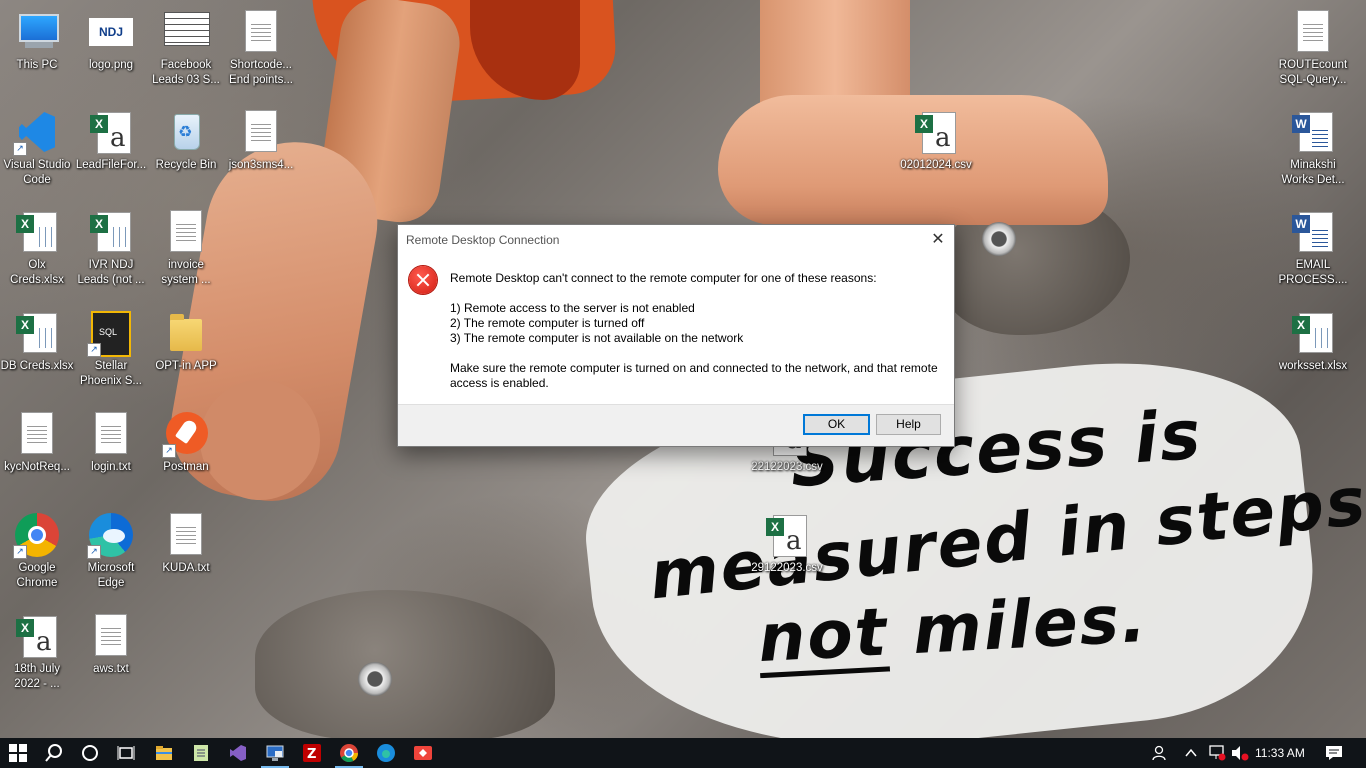  I want to click on tray-overflow-button, so click(1191, 753).